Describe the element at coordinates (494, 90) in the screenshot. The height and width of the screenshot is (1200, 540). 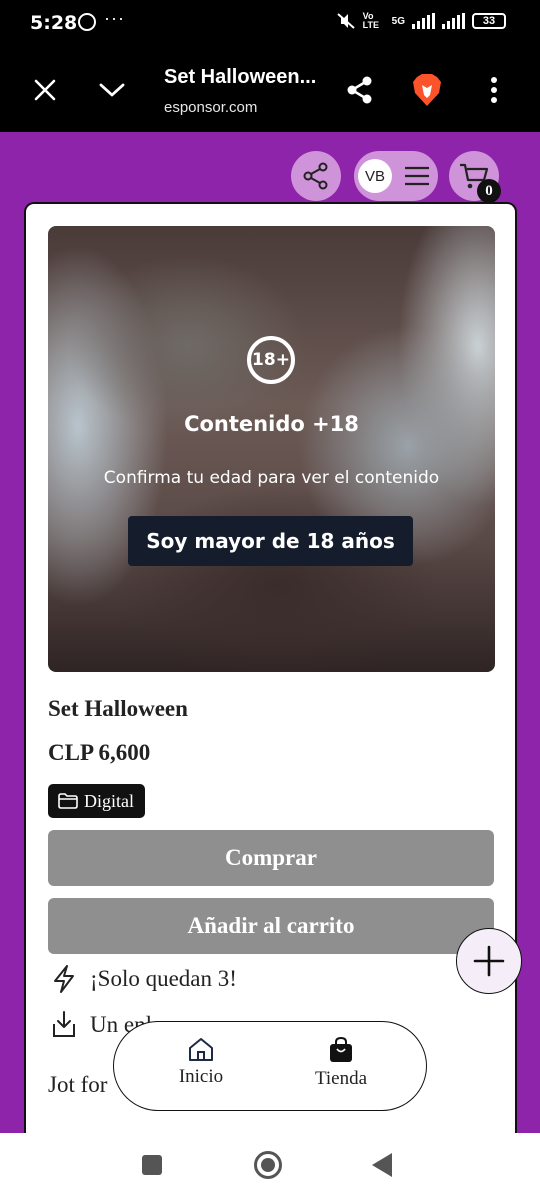
I see `menu-dots-icon` at that location.